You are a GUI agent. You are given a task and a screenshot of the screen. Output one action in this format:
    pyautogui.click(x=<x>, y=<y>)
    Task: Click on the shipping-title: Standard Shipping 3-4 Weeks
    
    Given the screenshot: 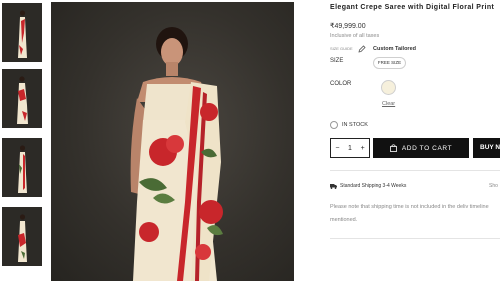 What is the action you would take?
    pyautogui.click(x=373, y=186)
    